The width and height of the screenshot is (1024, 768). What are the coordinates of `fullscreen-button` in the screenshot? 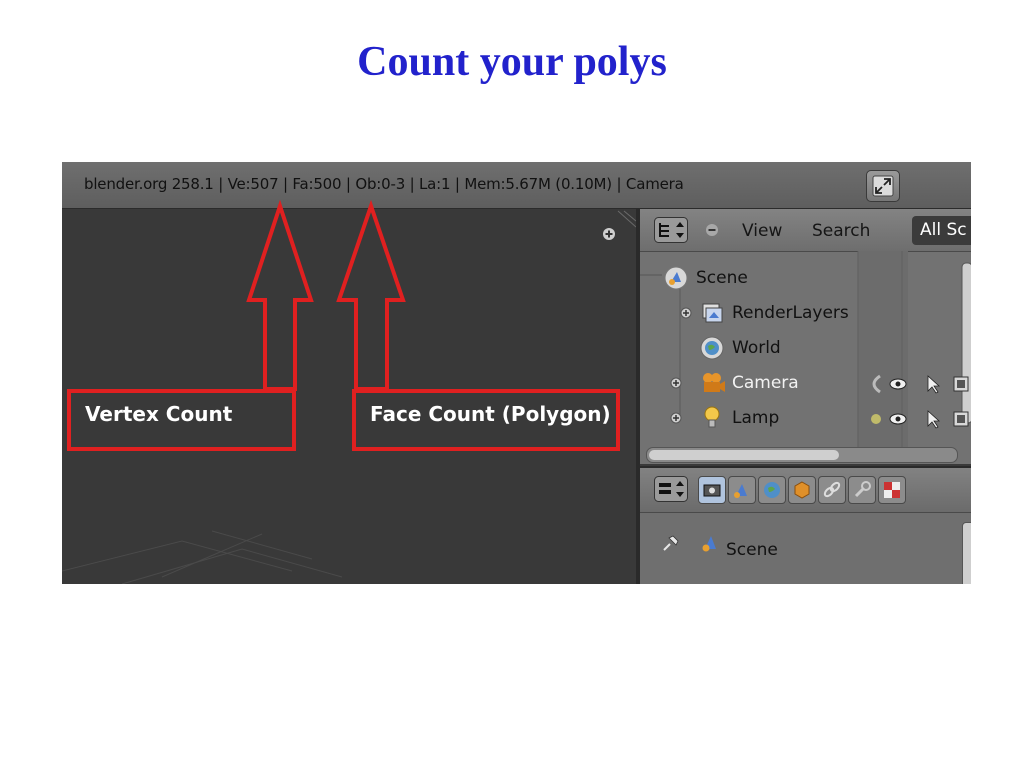 It's located at (883, 186).